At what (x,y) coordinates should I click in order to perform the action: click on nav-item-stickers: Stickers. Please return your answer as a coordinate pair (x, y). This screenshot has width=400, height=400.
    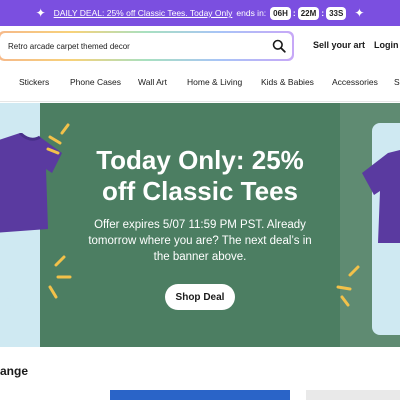
    Looking at the image, I should click on (34, 82).